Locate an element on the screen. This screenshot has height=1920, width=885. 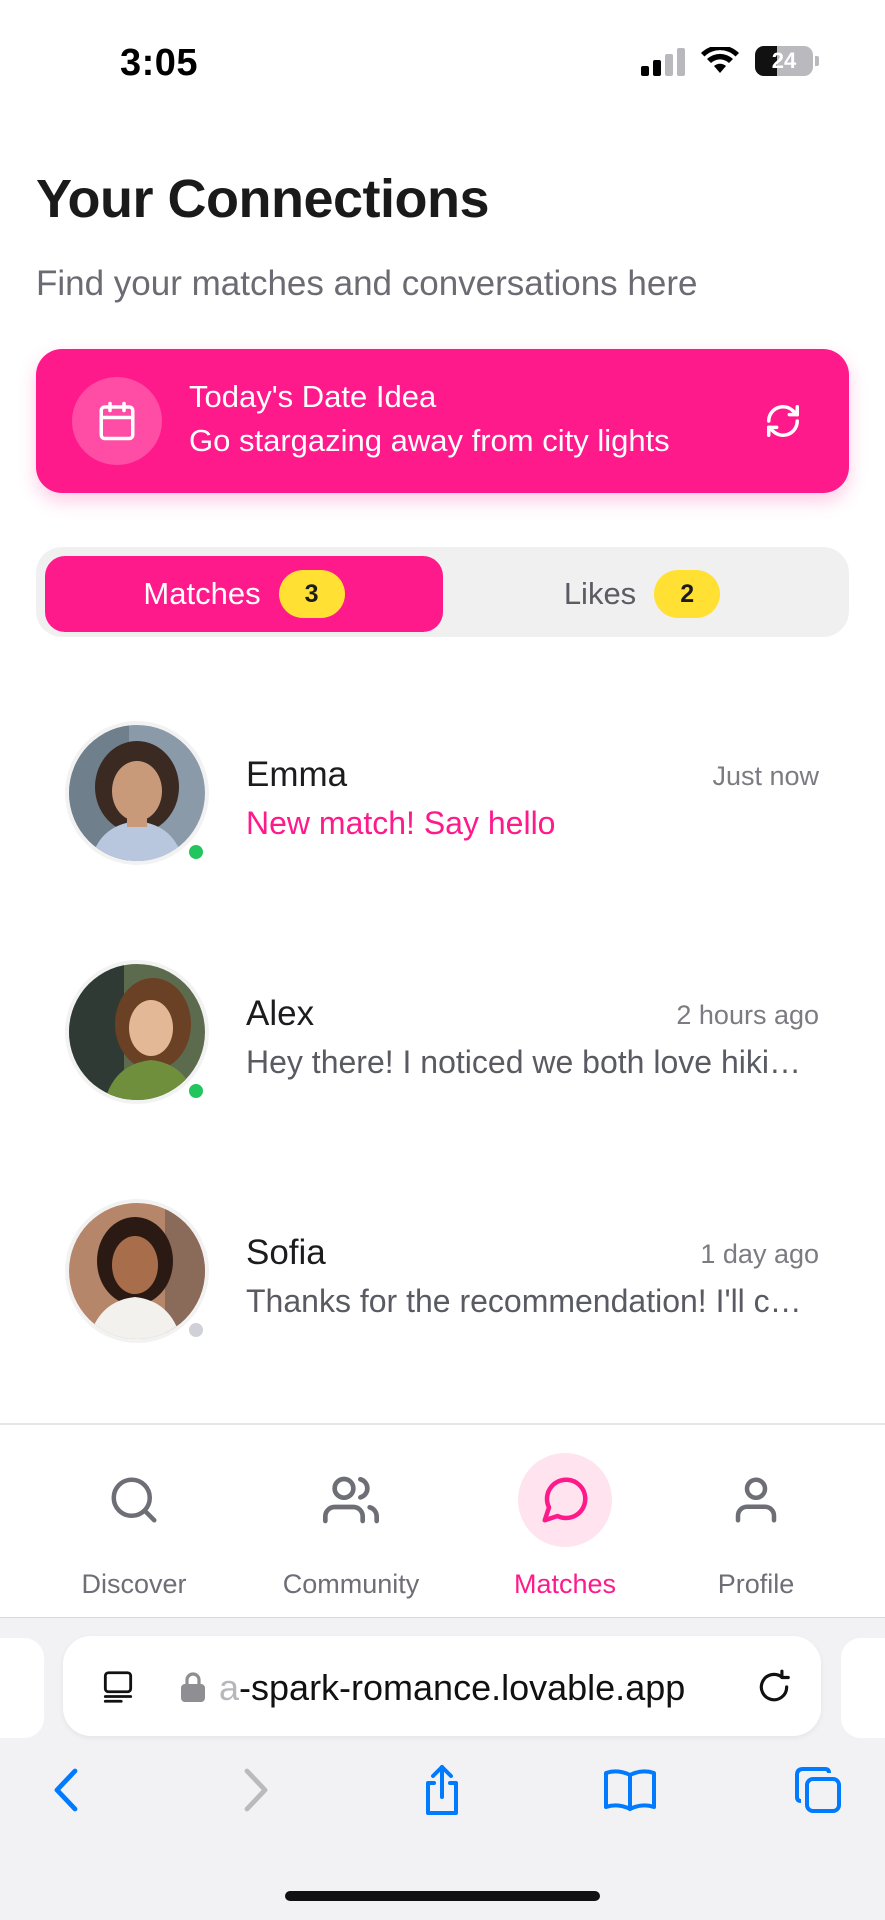
next-tab-preview is located at coordinates (863, 1688).